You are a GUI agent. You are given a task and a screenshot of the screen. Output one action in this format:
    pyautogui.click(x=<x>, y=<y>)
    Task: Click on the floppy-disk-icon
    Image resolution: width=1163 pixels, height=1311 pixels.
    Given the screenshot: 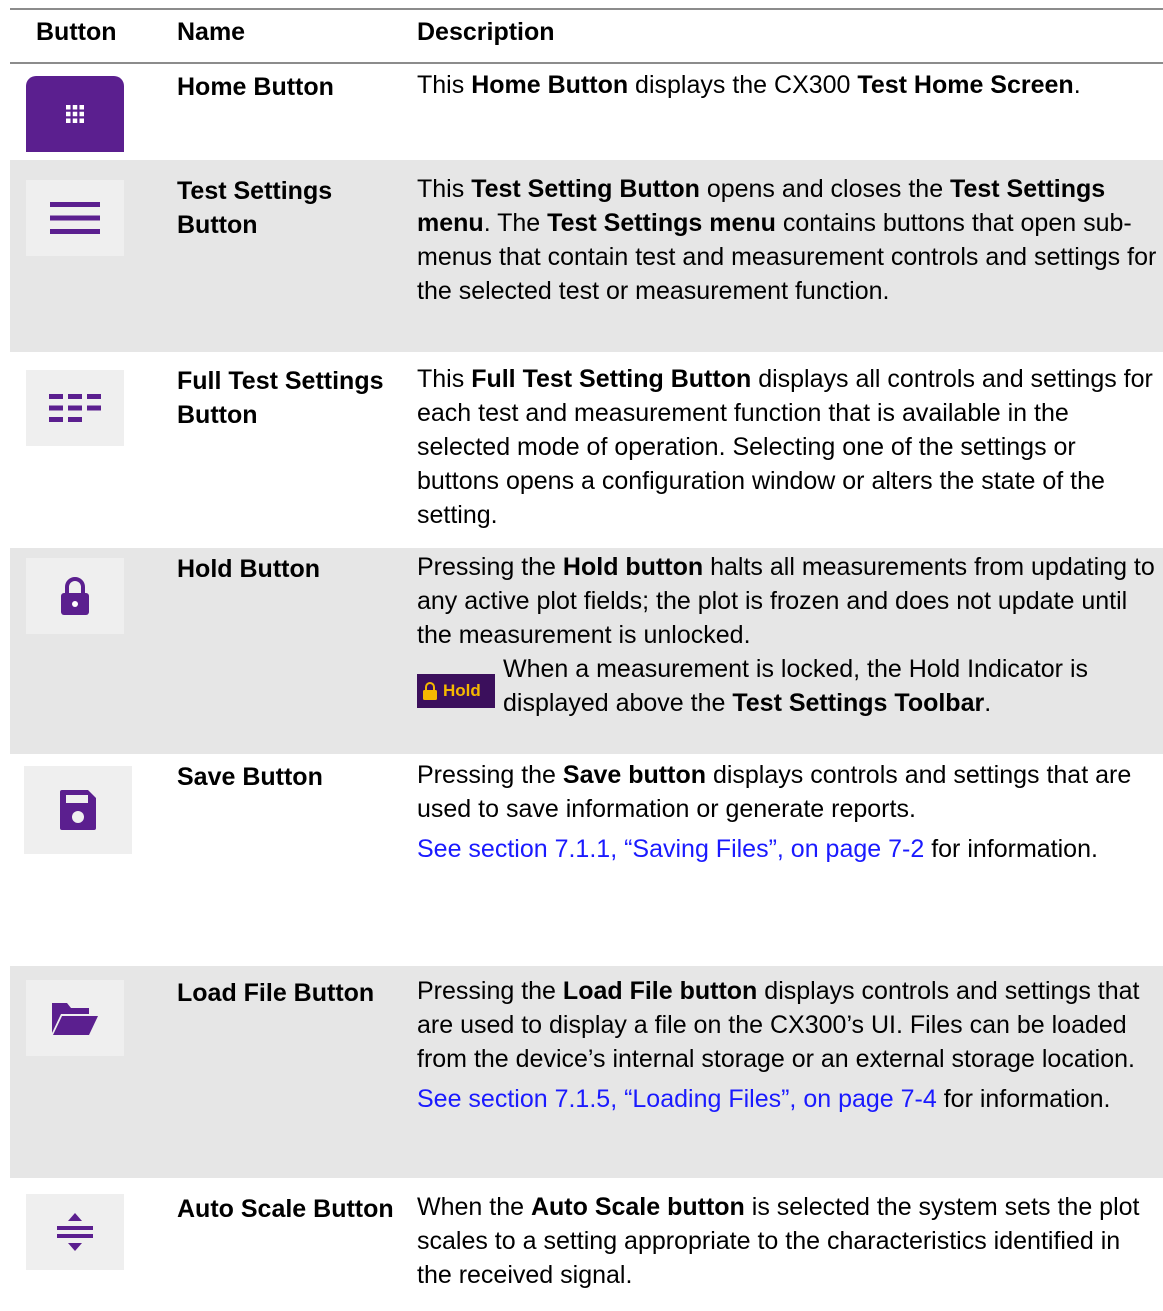 What is the action you would take?
    pyautogui.click(x=78, y=810)
    